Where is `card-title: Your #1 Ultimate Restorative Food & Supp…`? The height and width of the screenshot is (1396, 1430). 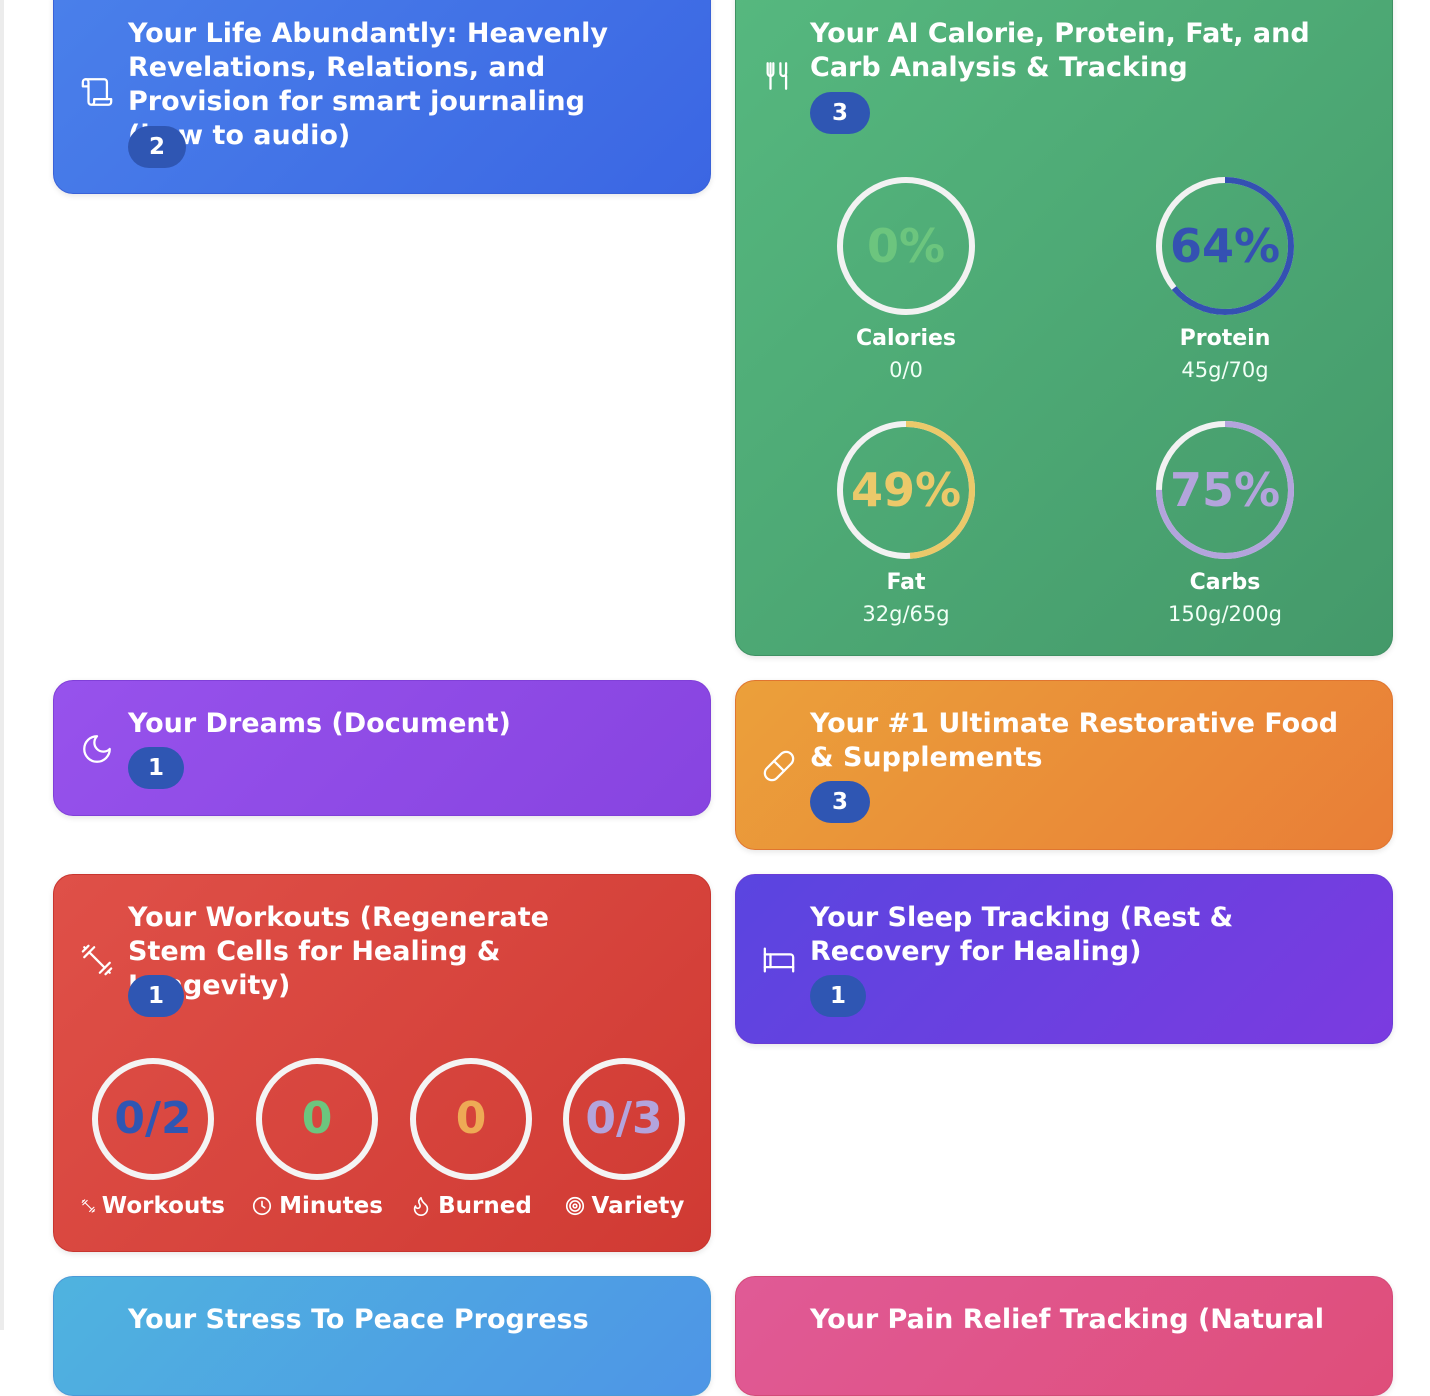
card-title: Your #1 Ultimate Restorative Food & Supp… is located at coordinates (1074, 740).